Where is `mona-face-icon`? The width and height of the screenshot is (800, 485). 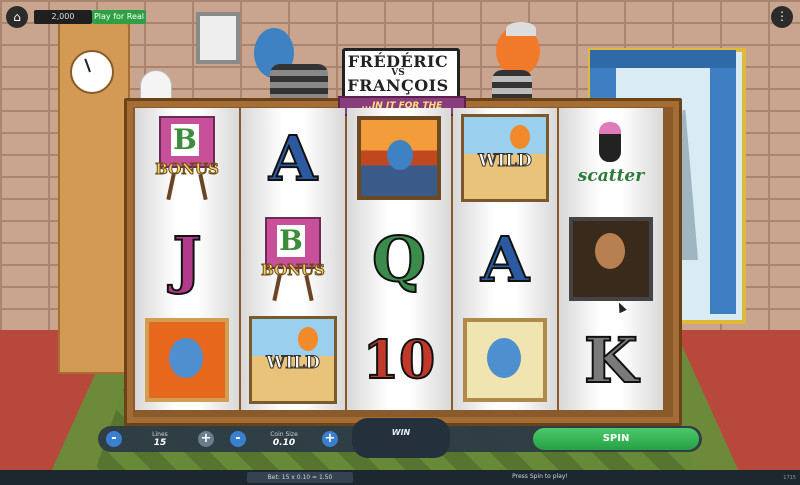
mona-face-icon is located at coordinates (610, 251).